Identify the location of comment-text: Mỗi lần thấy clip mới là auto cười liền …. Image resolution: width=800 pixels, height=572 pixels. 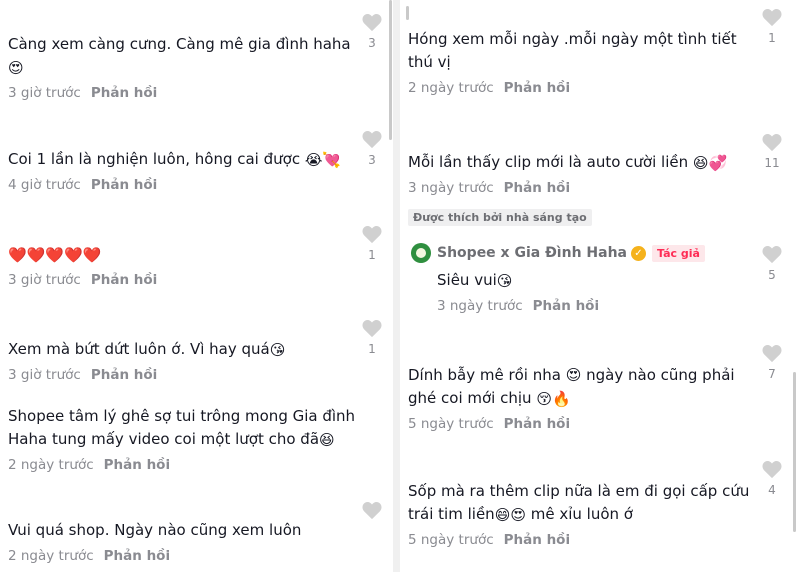
(568, 162).